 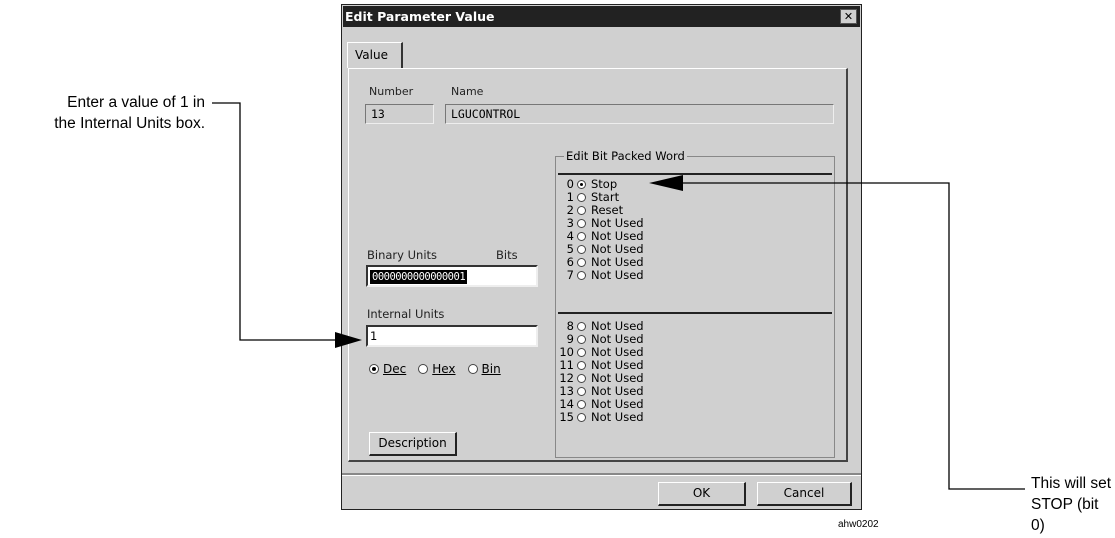 I want to click on right-arrowhead-icon, so click(x=666, y=183).